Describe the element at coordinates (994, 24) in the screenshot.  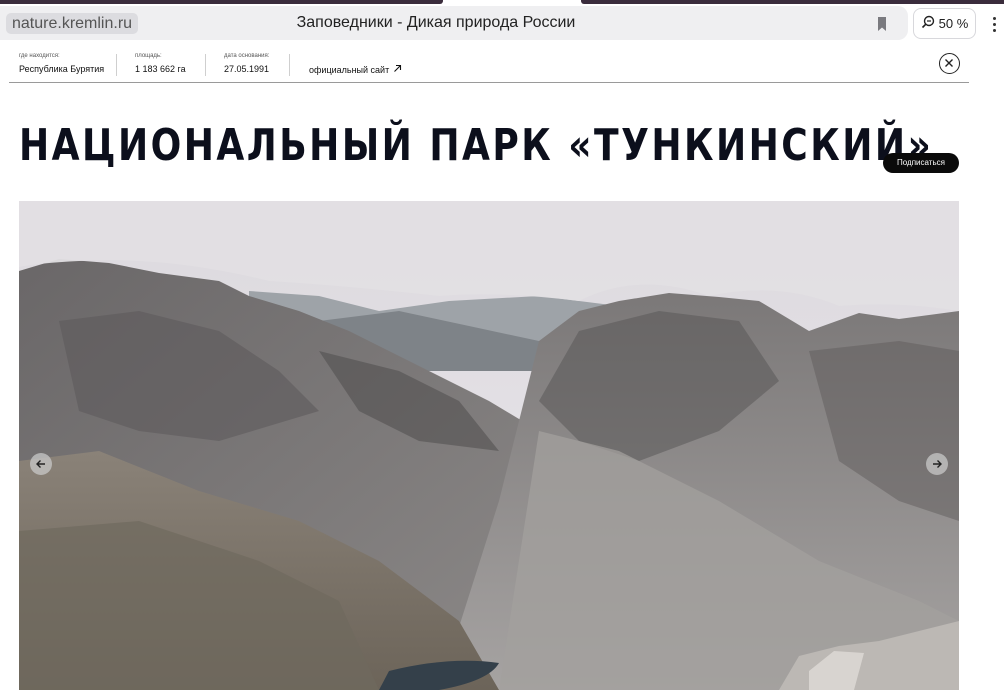
I see `more-vertical-icon` at that location.